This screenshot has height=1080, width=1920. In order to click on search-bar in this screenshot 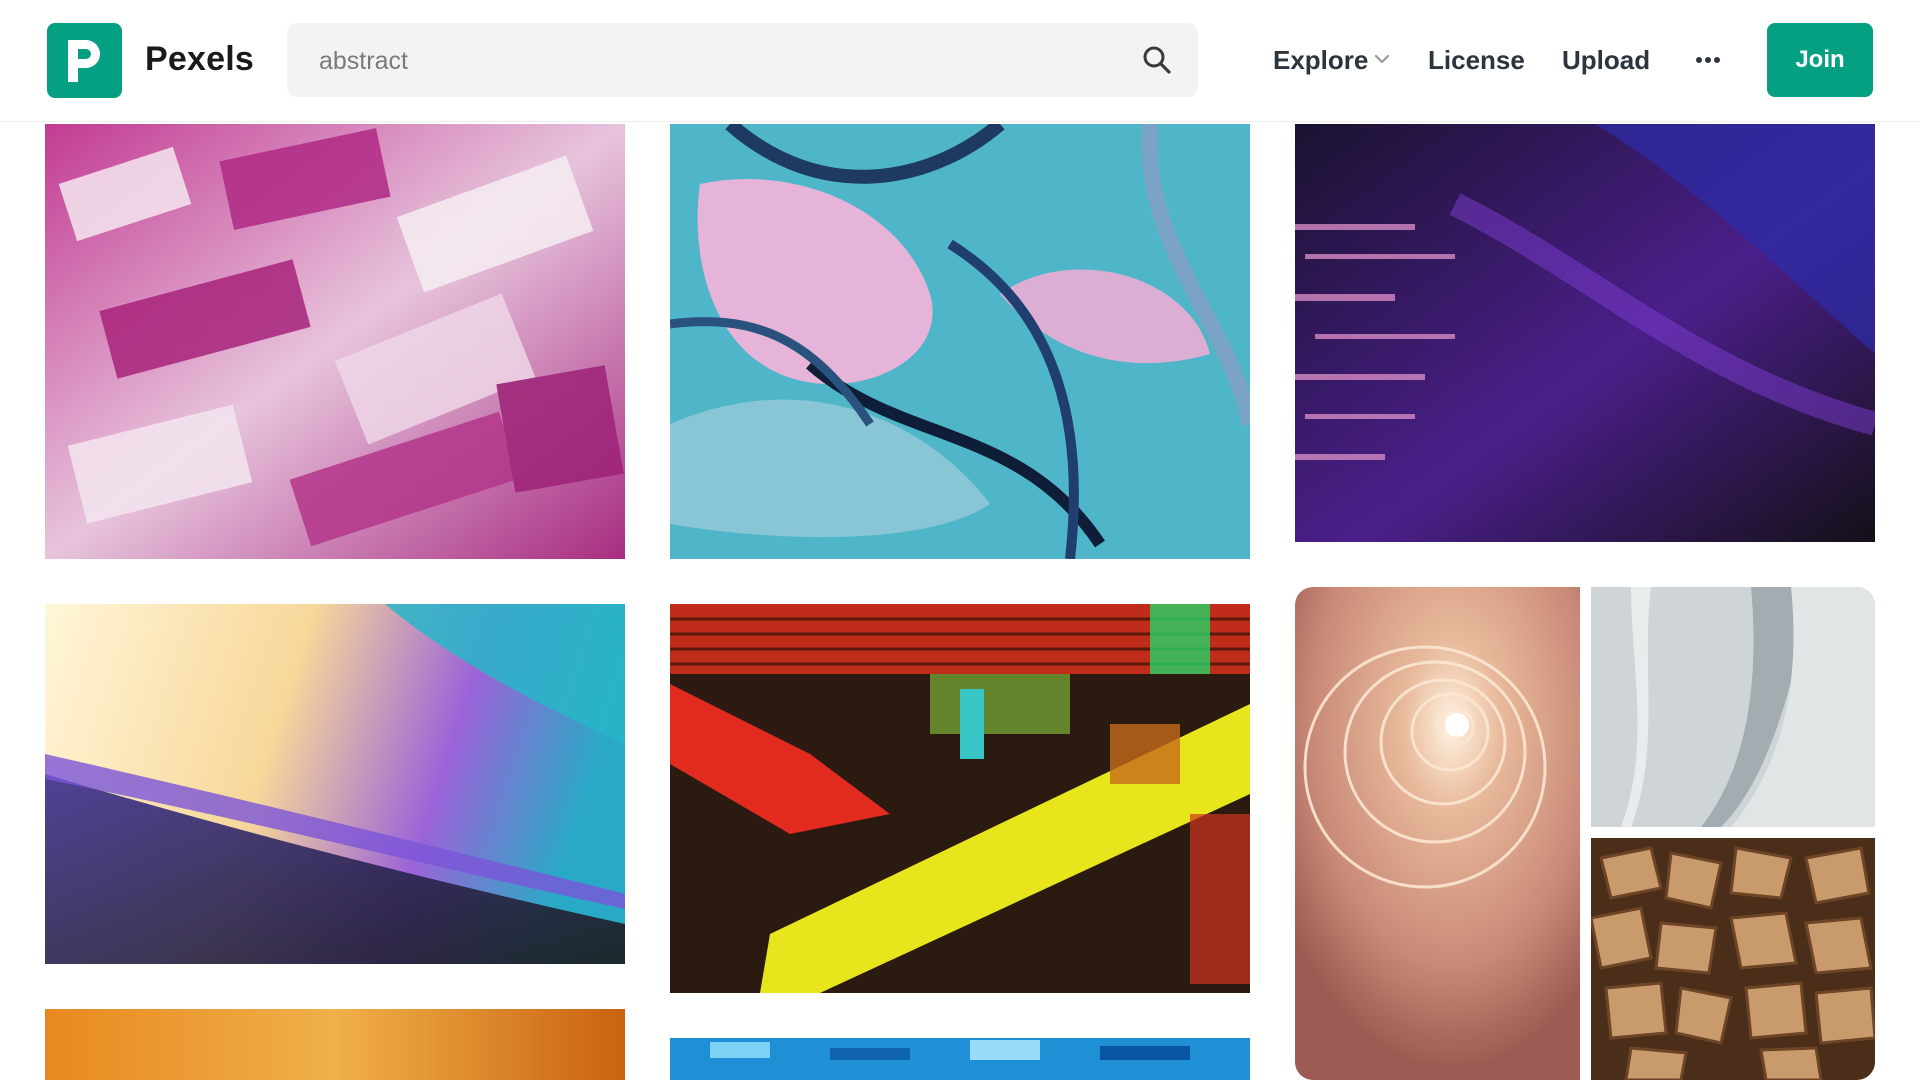, I will do `click(742, 61)`.